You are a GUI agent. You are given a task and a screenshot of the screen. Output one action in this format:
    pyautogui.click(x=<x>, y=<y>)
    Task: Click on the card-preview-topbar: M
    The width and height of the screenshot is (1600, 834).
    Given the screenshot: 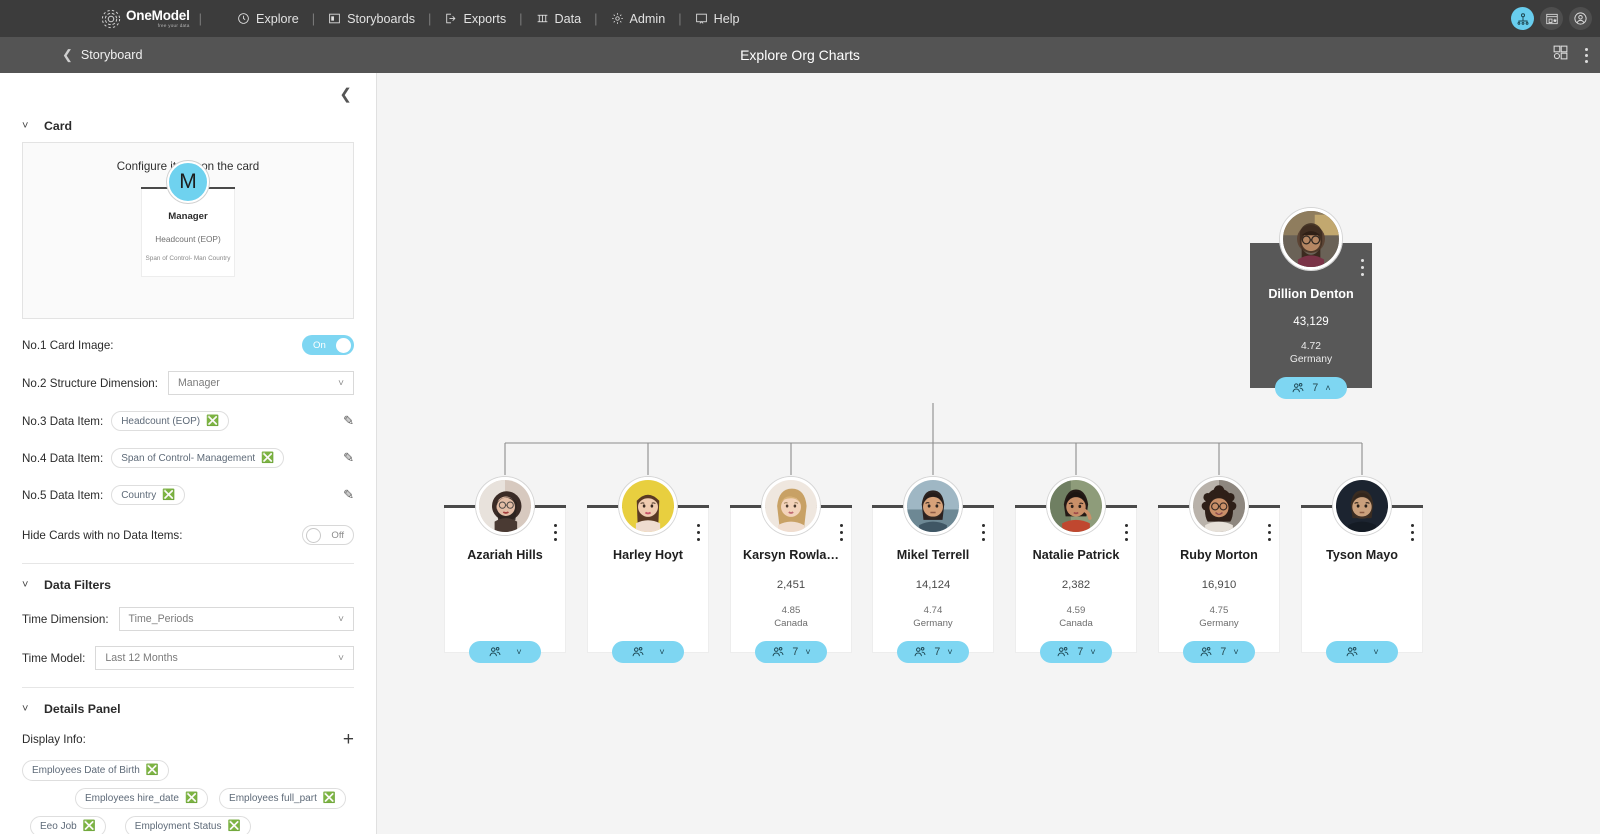 What is the action you would take?
    pyautogui.click(x=188, y=182)
    